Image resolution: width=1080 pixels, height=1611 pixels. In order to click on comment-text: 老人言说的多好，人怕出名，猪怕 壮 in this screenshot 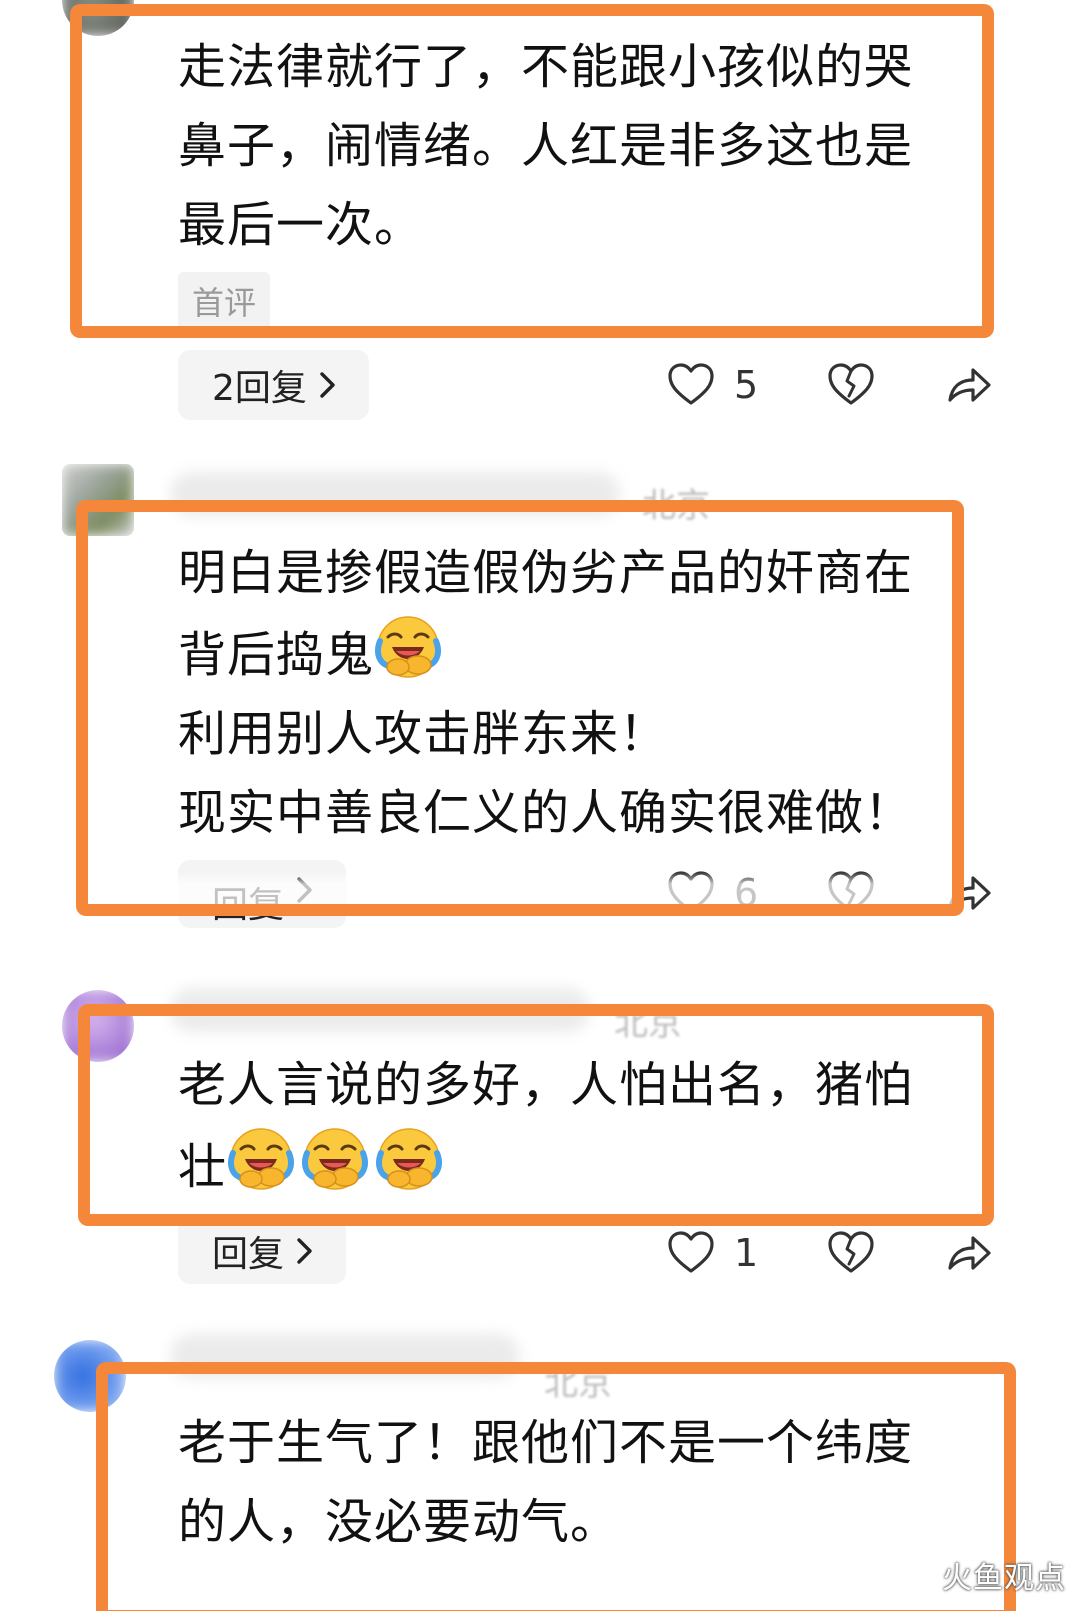, I will do `click(545, 1126)`.